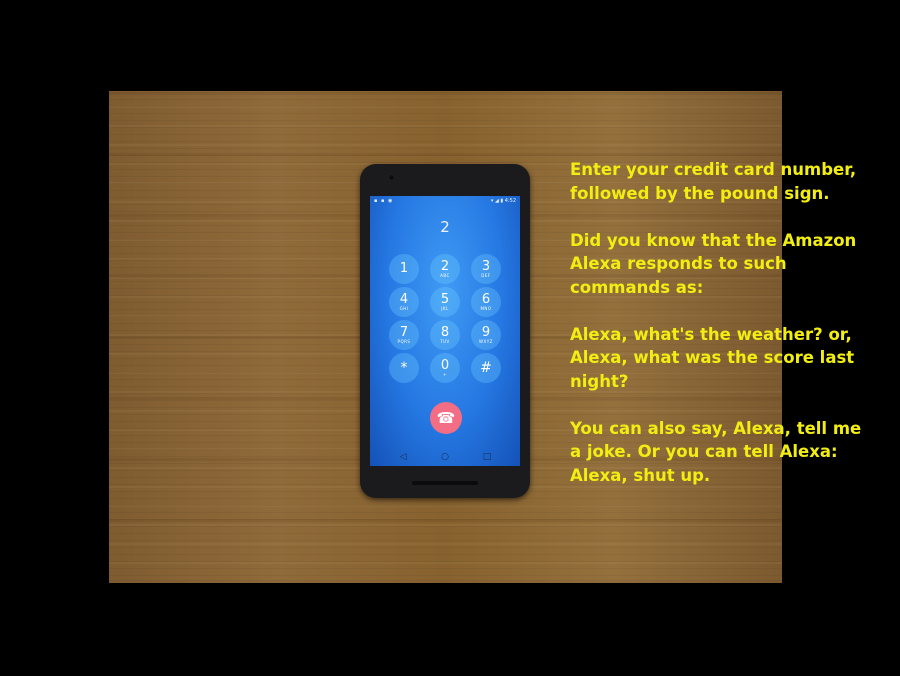 The width and height of the screenshot is (900, 676). What do you see at coordinates (445, 201) in the screenshot?
I see `status-bar: ▪ ▪ ◉ ▾ ◢ ▮ 4:52` at bounding box center [445, 201].